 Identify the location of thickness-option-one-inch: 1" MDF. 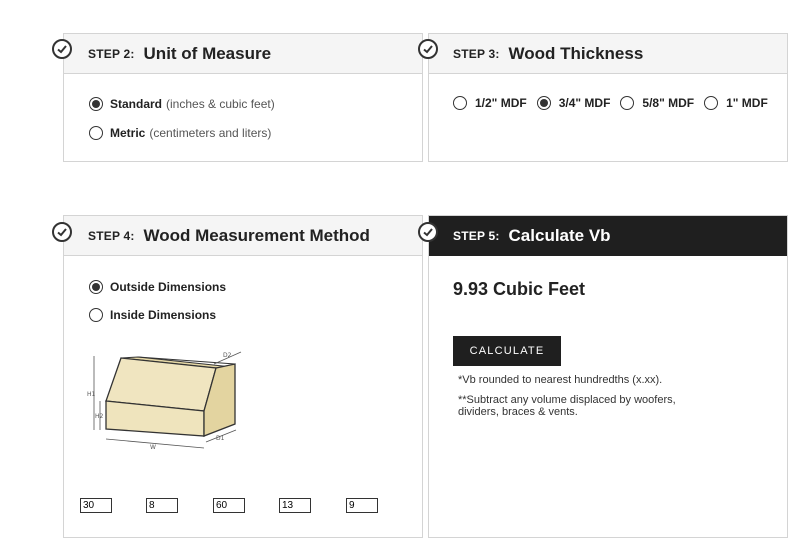
(736, 103).